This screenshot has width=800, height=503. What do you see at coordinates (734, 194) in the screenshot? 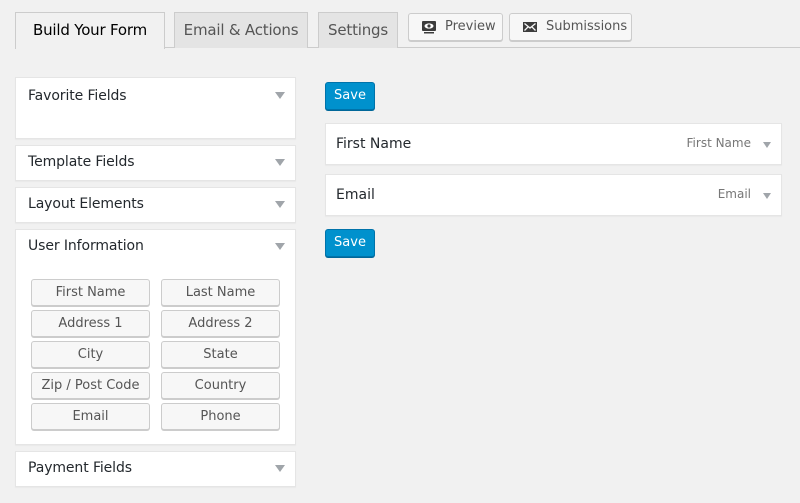
I see `form-field-type: Email` at bounding box center [734, 194].